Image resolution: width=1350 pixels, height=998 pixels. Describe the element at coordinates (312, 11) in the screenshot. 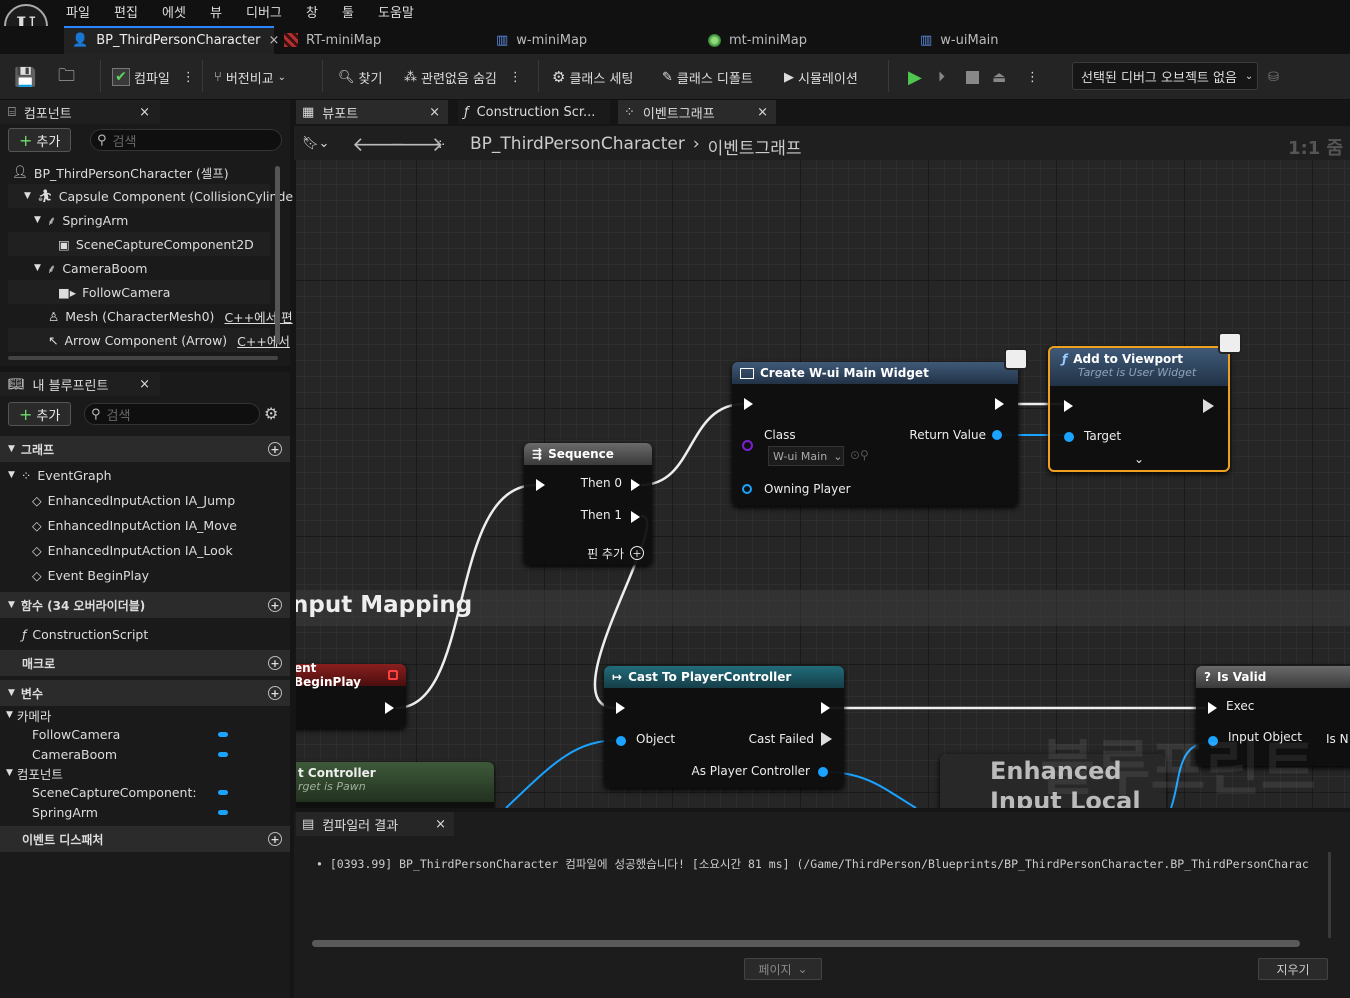

I see `menu-window: 창` at that location.